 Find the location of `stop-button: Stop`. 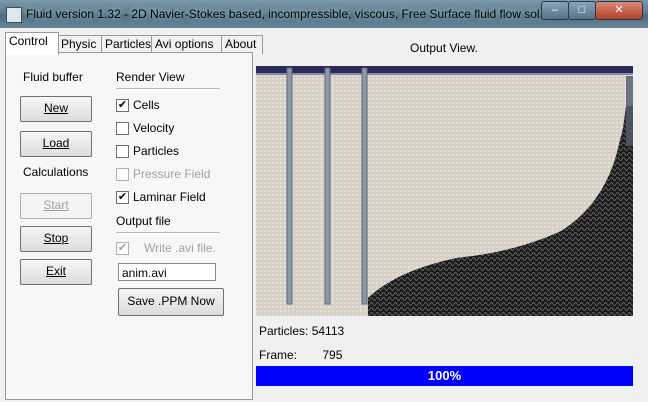

stop-button: Stop is located at coordinates (56, 239).